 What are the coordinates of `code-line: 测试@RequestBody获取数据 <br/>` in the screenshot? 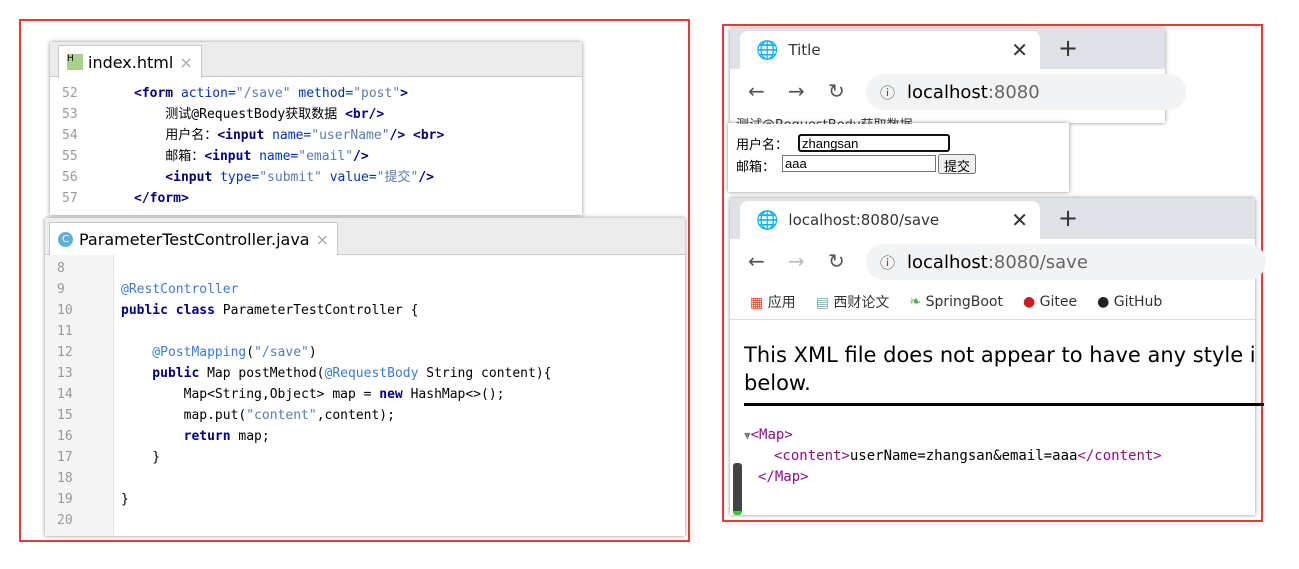 It's located at (358, 114).